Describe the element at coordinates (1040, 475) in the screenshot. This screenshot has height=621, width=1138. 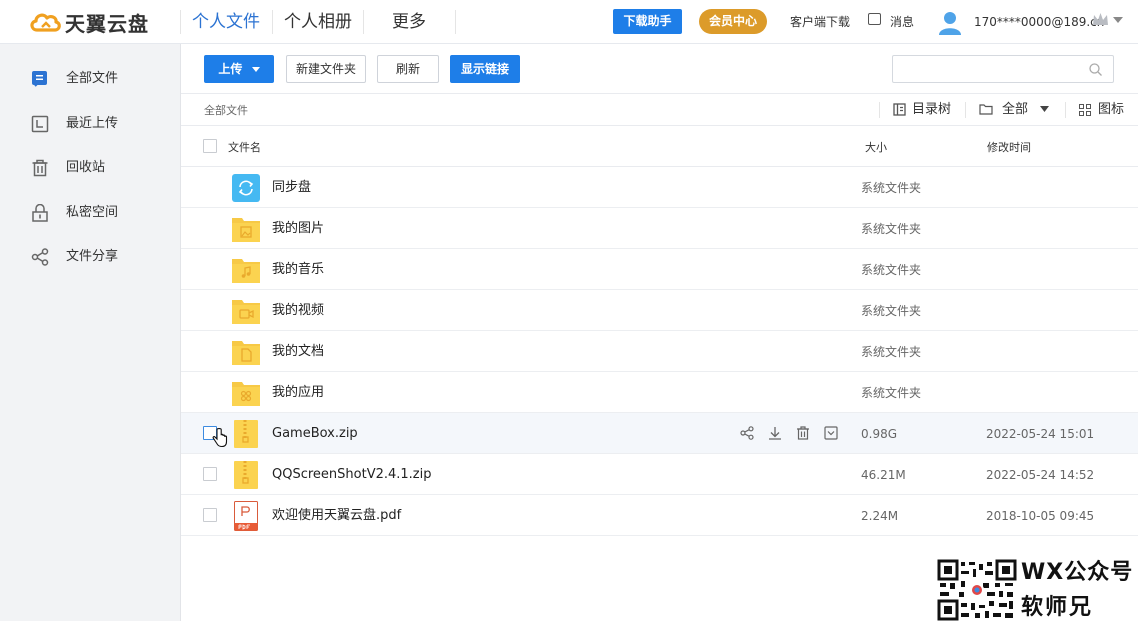
I see `file-modified-time: 2022-05-24 14:52` at that location.